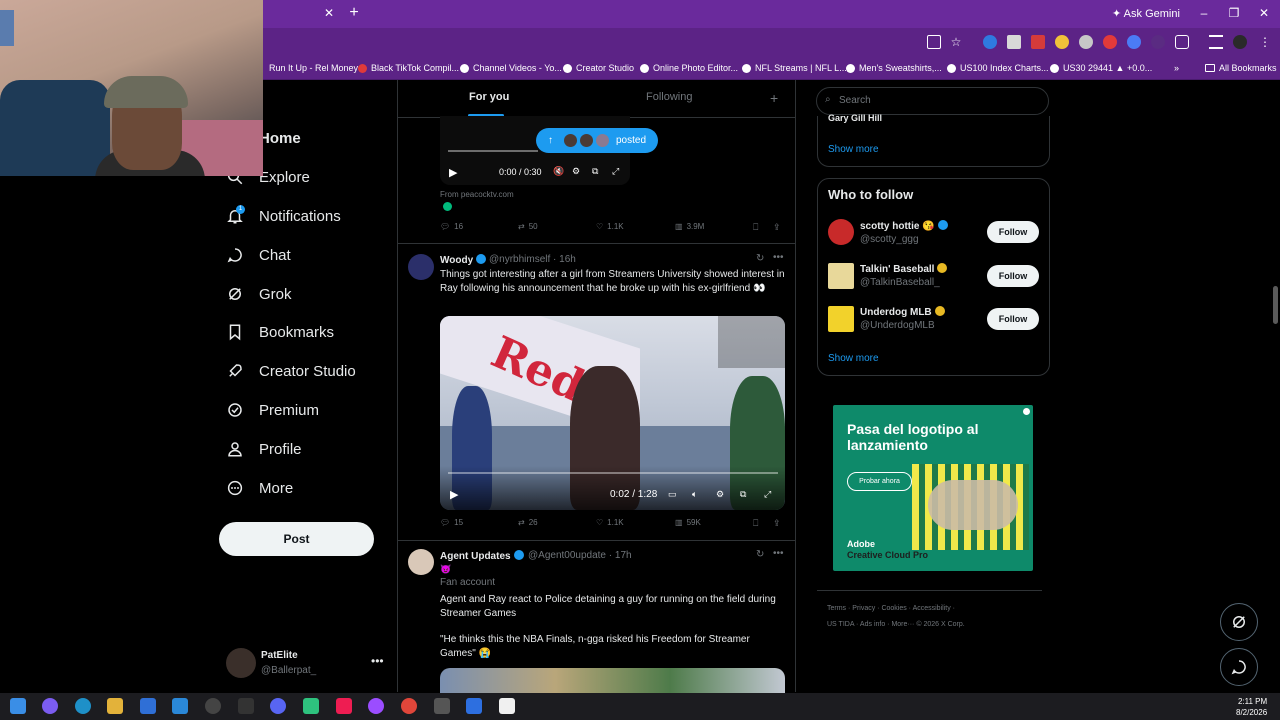 The width and height of the screenshot is (1280, 720). I want to click on chrome-icon, so click(409, 706).